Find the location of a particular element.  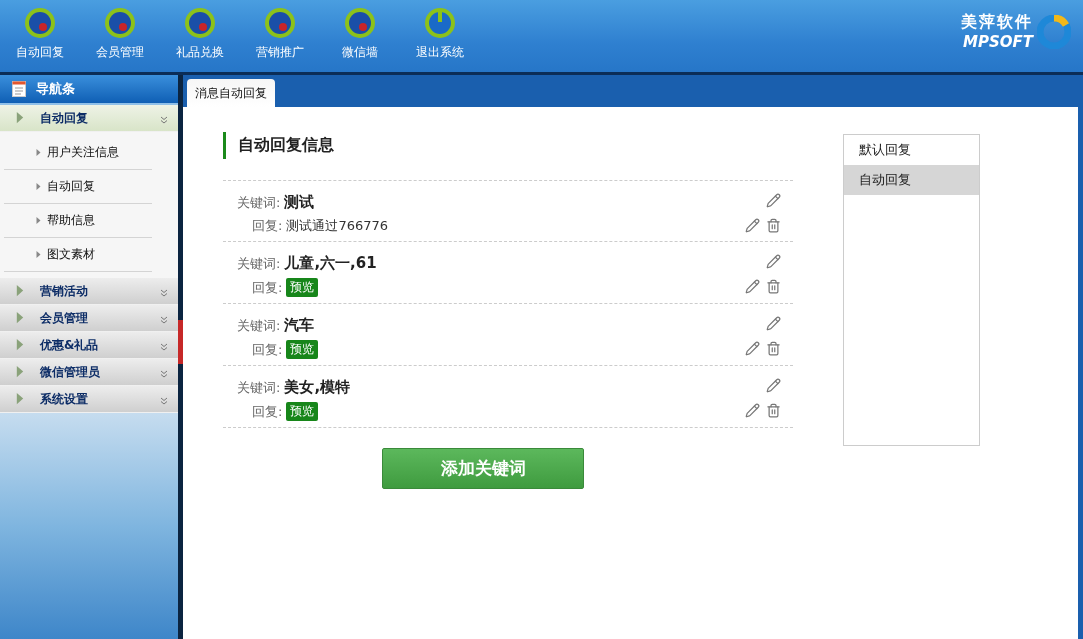

power-icon is located at coordinates (440, 23).